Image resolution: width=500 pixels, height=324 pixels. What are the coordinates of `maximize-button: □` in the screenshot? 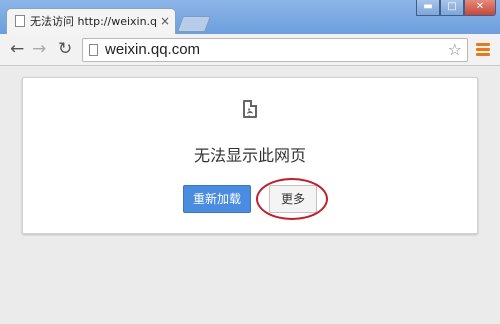 It's located at (452, 8).